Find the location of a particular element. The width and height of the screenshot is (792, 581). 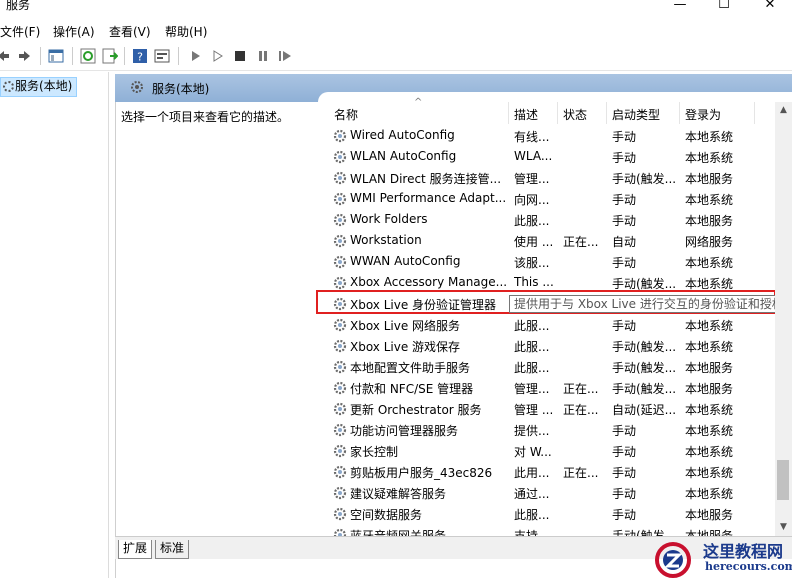

table-row: Work Folders 此服... 手动 本地服务 is located at coordinates (554, 220).